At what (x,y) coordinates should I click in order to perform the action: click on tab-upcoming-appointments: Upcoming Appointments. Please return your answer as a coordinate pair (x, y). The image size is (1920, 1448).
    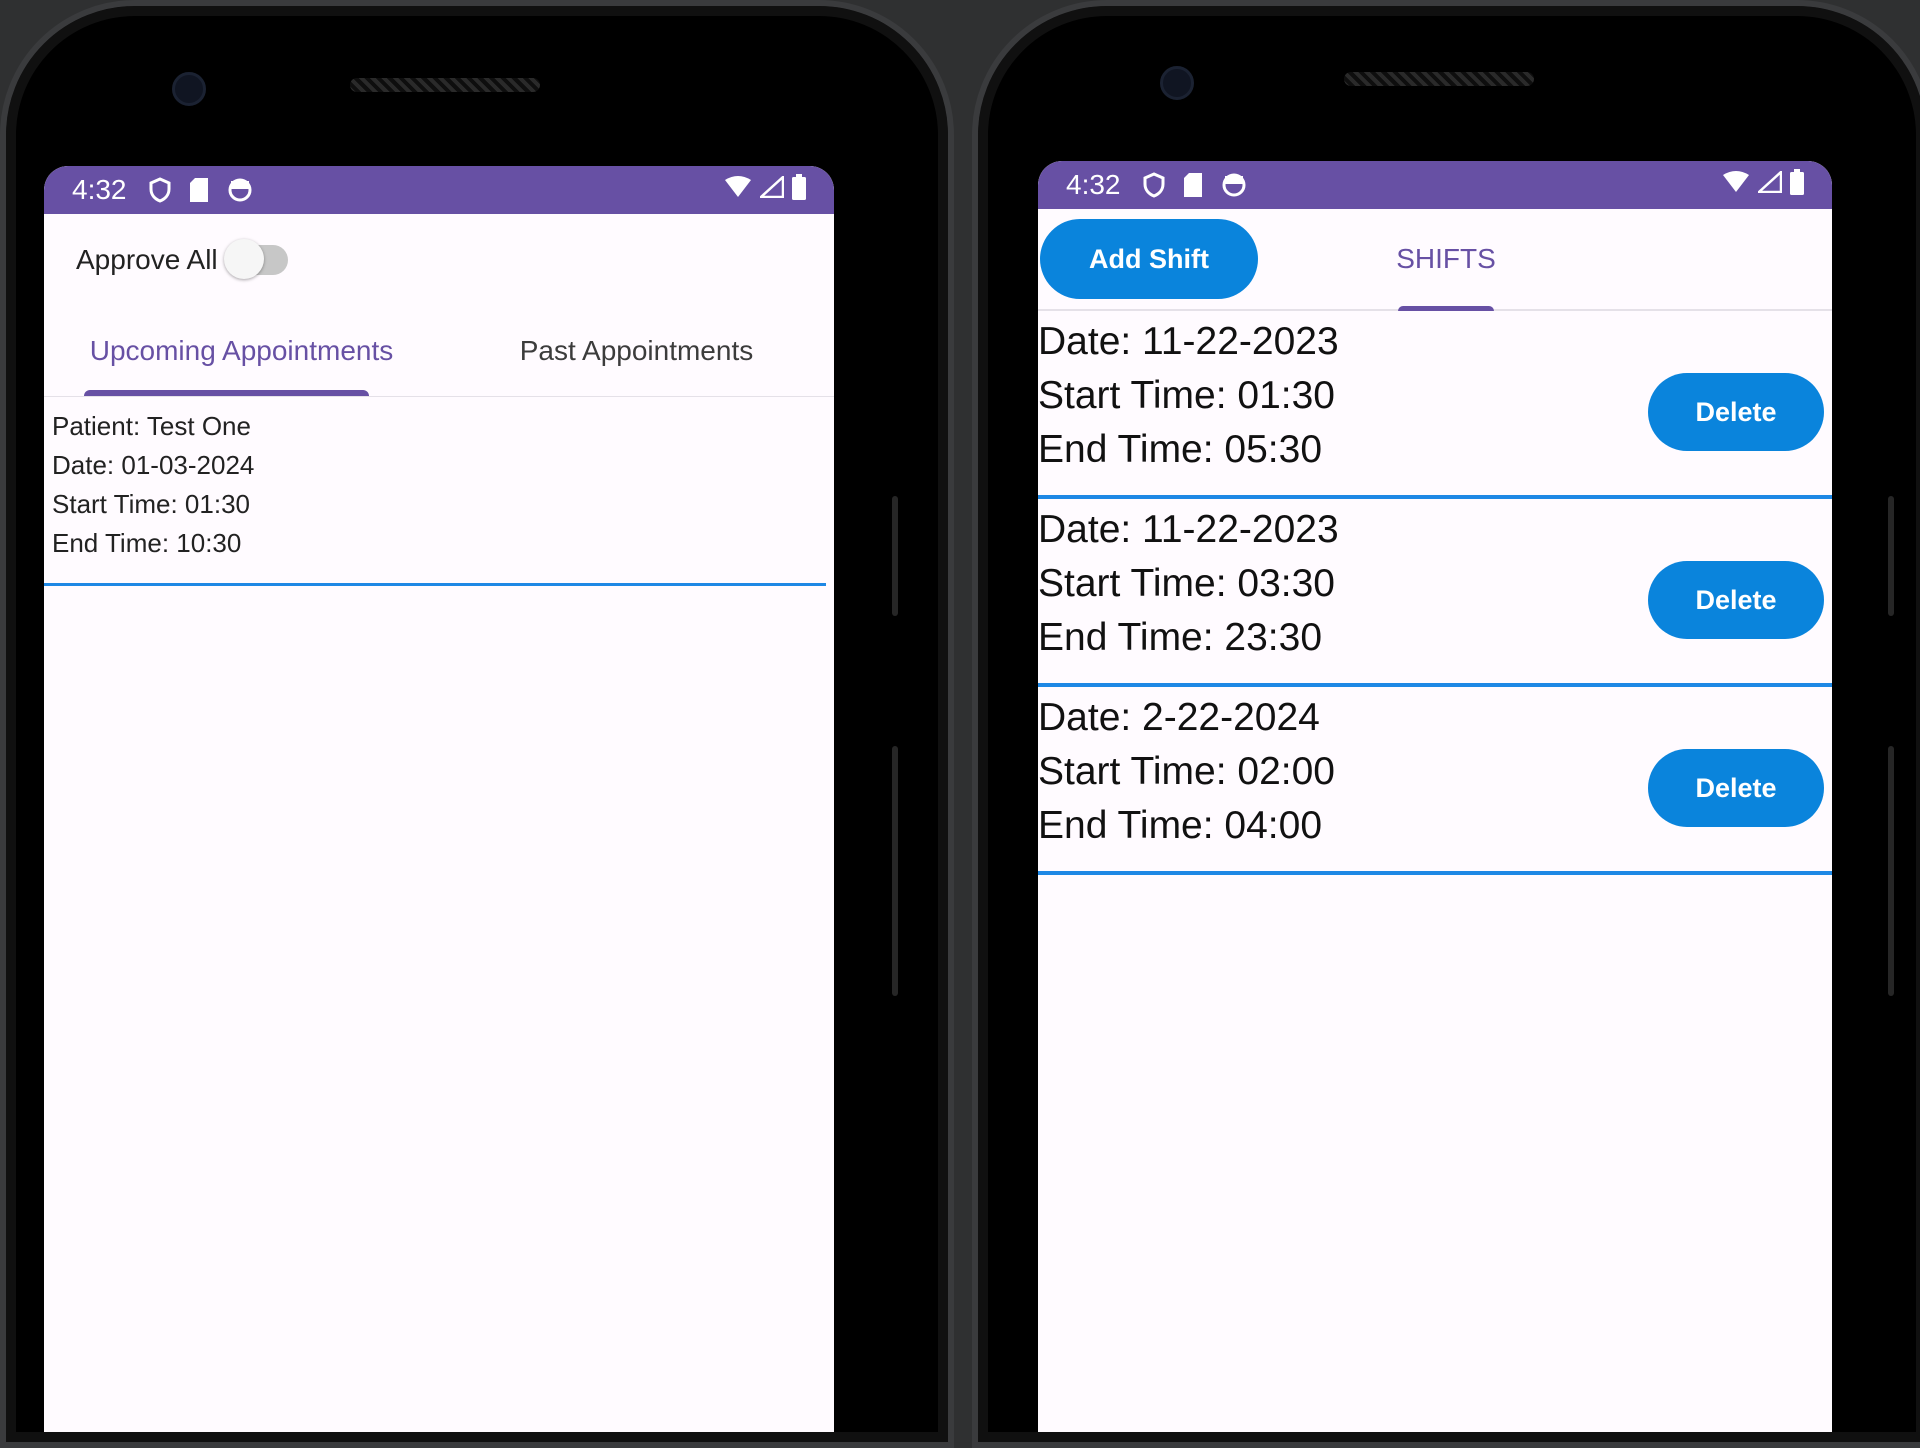
    Looking at the image, I should click on (241, 351).